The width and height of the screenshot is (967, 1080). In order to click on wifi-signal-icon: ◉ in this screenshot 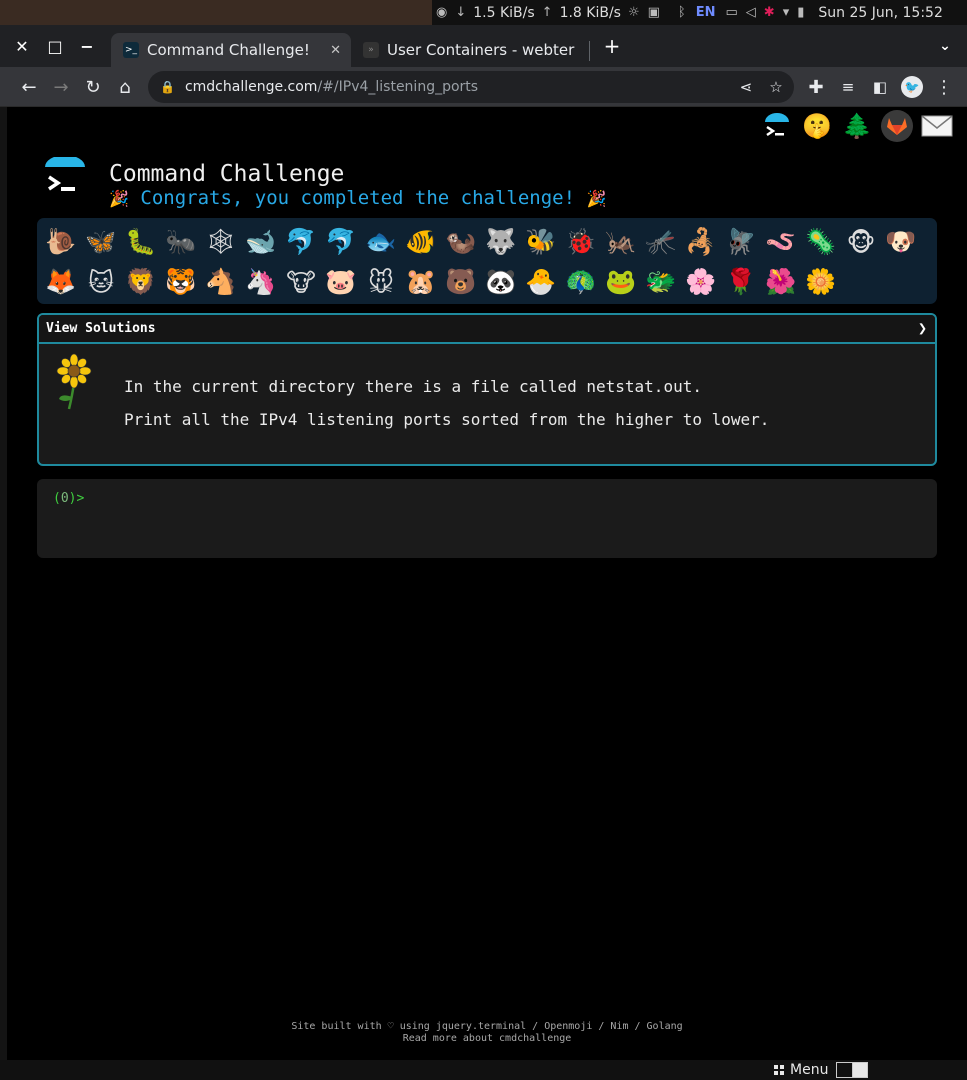, I will do `click(441, 12)`.